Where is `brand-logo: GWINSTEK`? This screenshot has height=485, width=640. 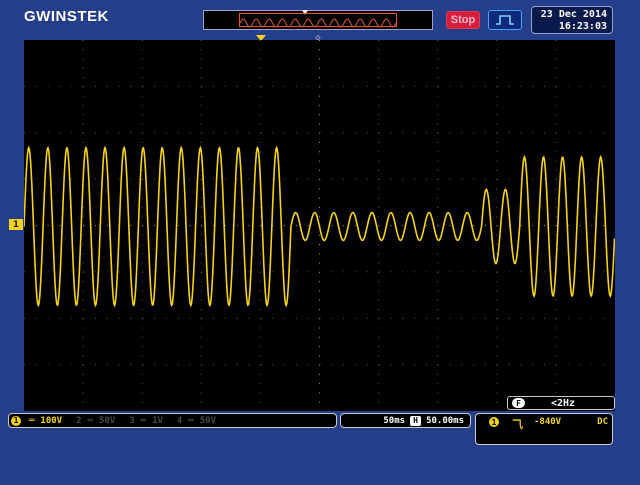
brand-logo: GWINSTEK is located at coordinates (66, 16).